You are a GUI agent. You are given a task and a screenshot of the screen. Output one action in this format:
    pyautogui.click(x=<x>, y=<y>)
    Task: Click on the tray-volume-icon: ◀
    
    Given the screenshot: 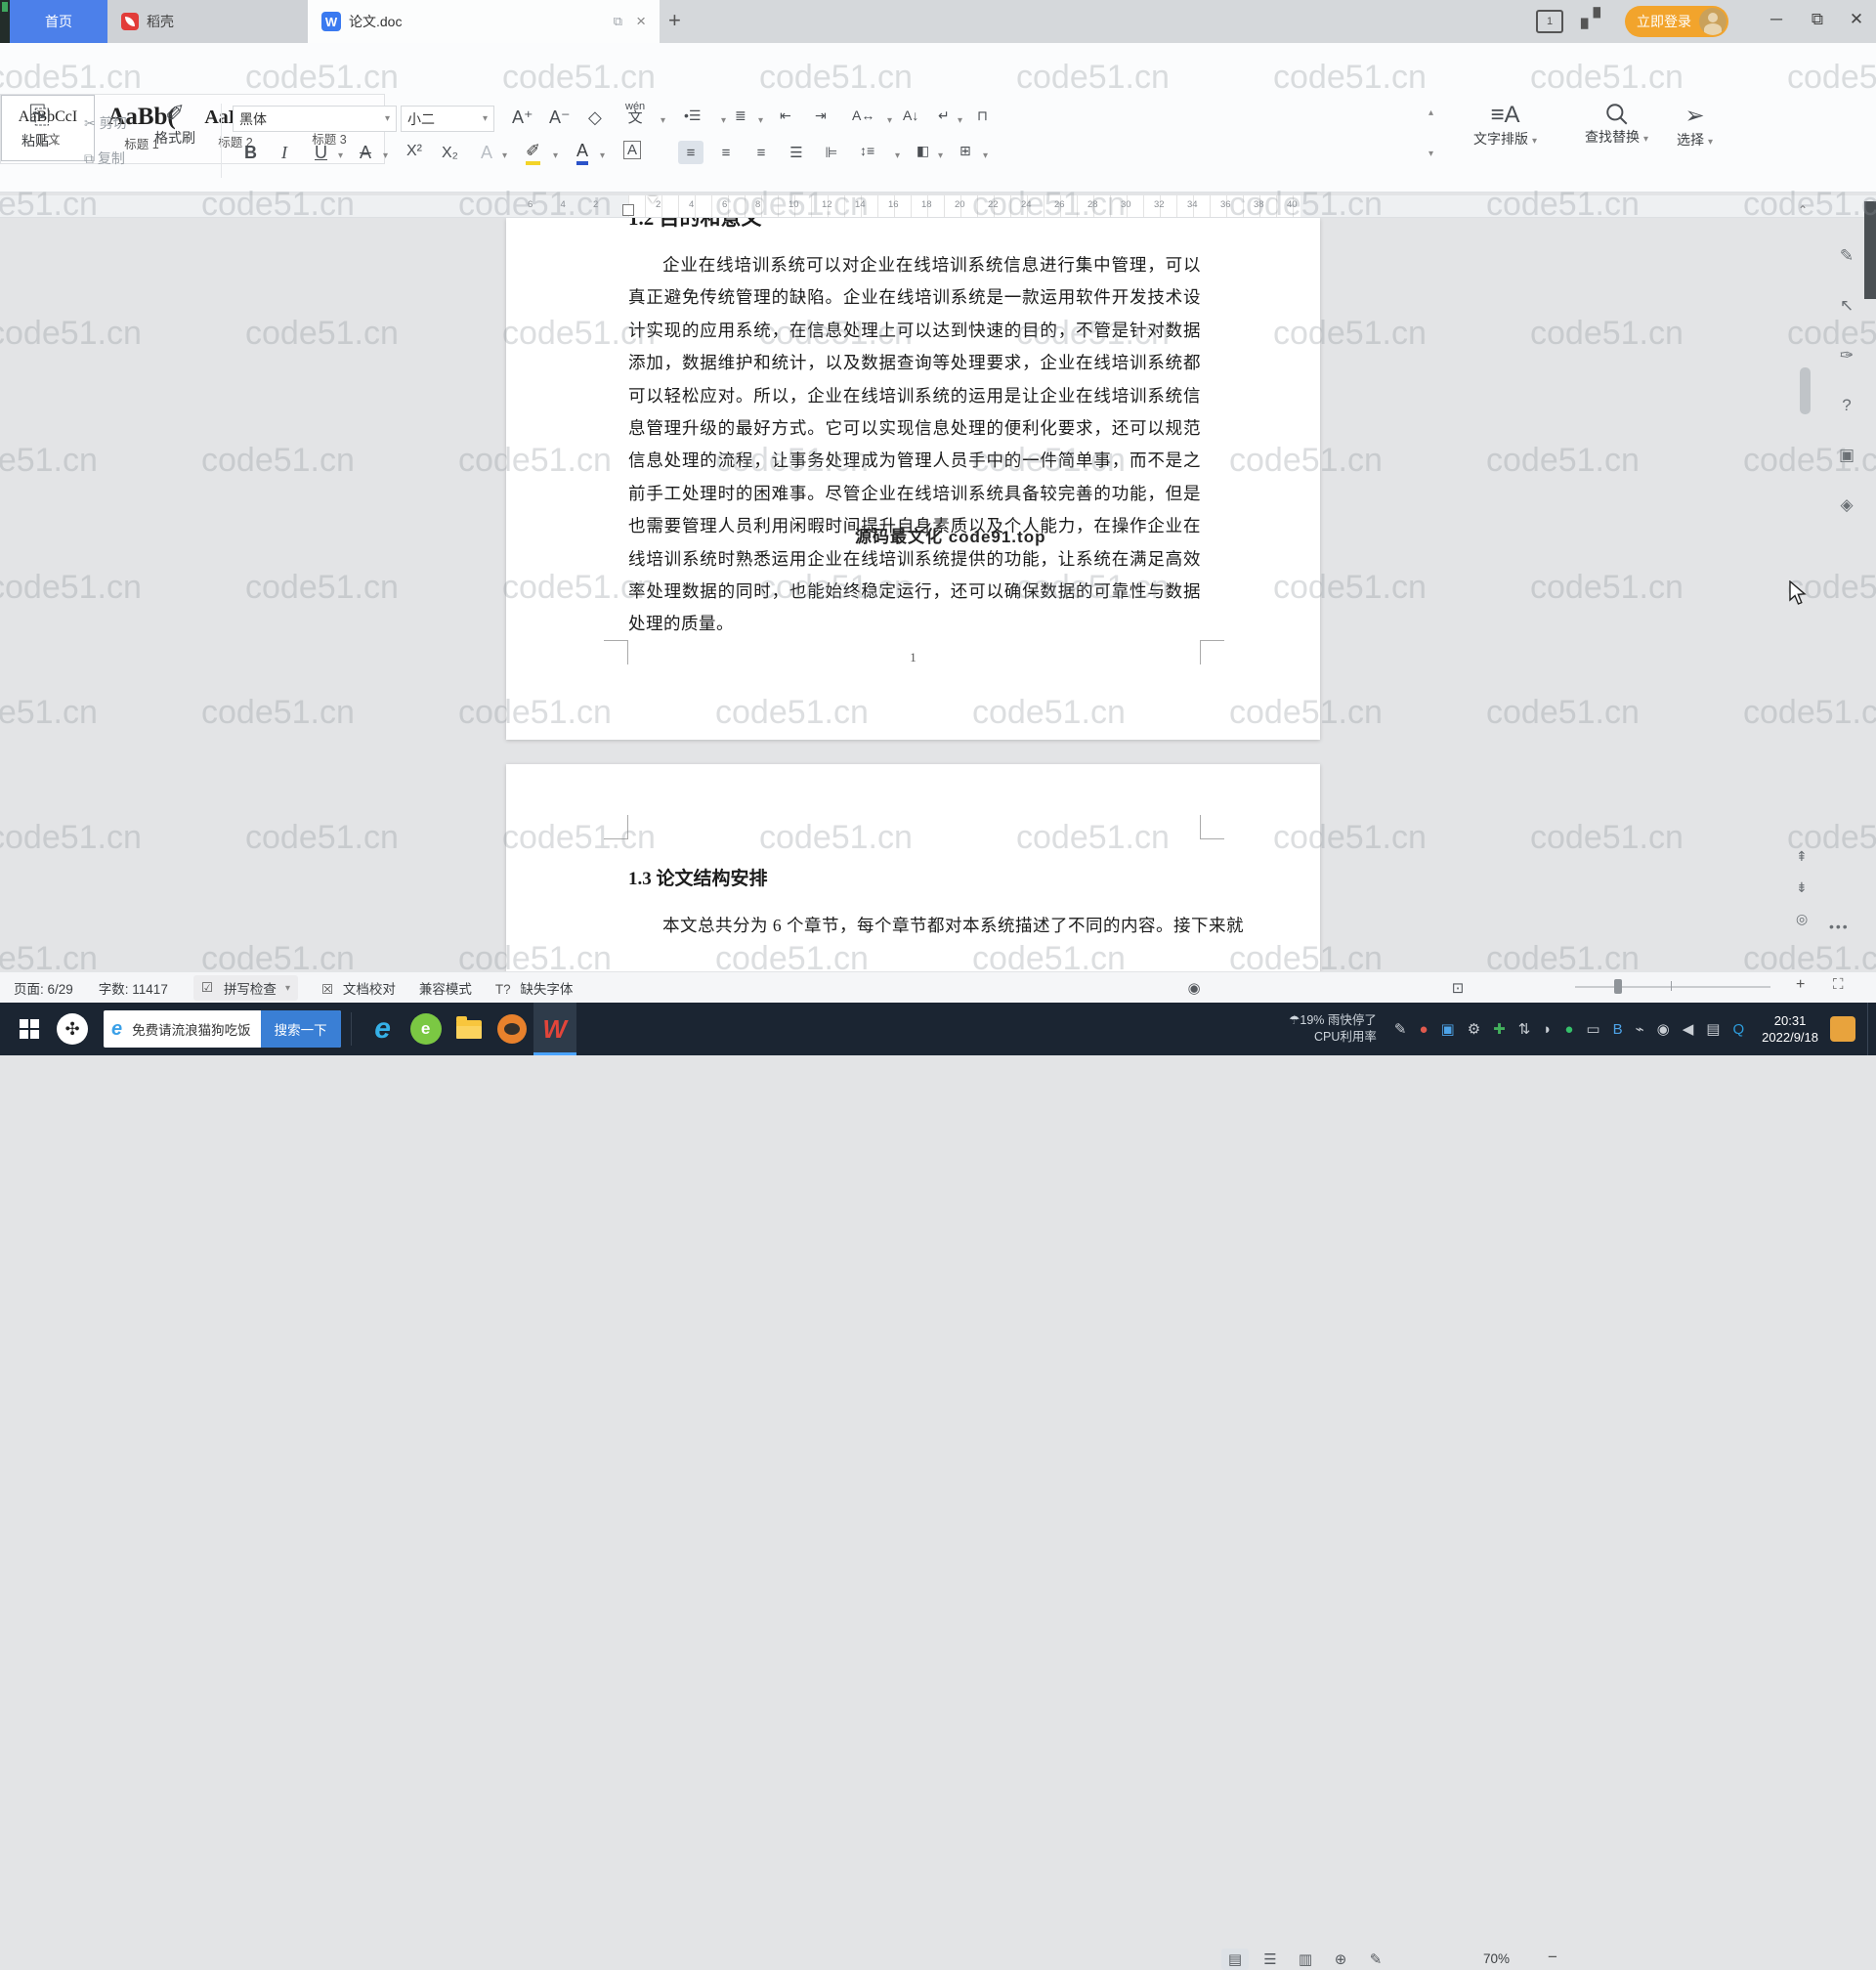 What is the action you would take?
    pyautogui.click(x=1688, y=1029)
    